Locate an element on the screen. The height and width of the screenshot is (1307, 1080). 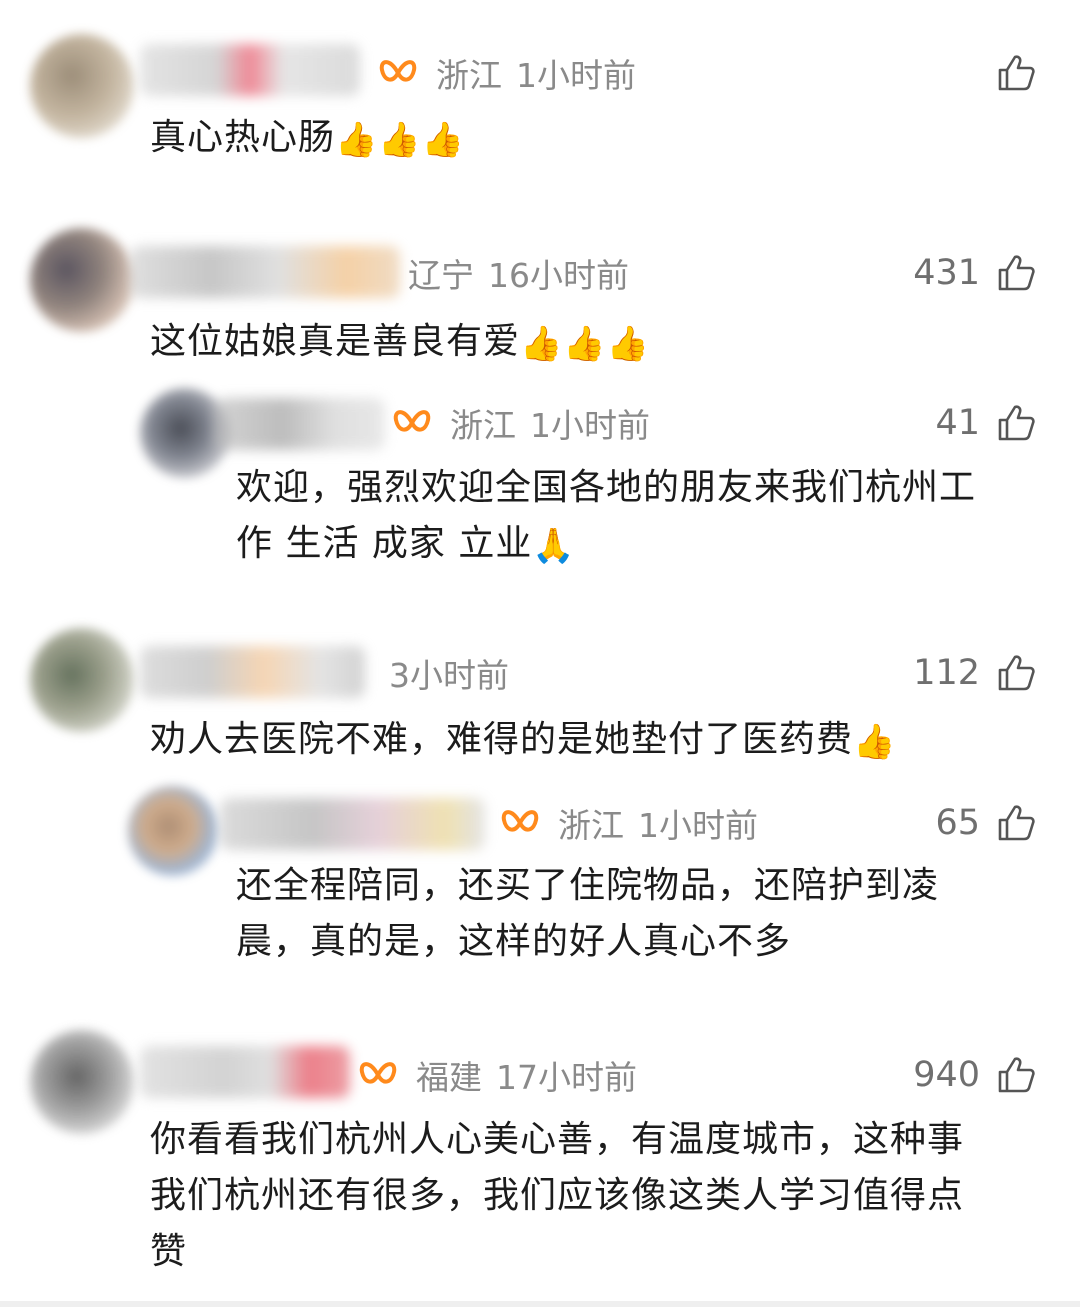
divider is located at coordinates (540, 1304).